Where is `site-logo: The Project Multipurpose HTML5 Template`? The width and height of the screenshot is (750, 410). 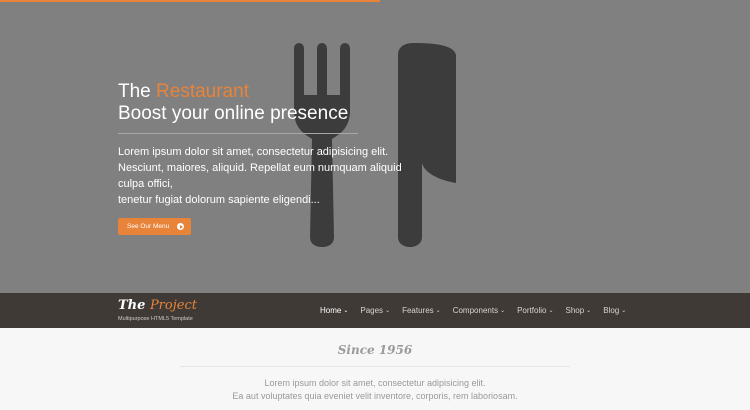
site-logo: The Project Multipurpose HTML5 Template is located at coordinates (157, 310).